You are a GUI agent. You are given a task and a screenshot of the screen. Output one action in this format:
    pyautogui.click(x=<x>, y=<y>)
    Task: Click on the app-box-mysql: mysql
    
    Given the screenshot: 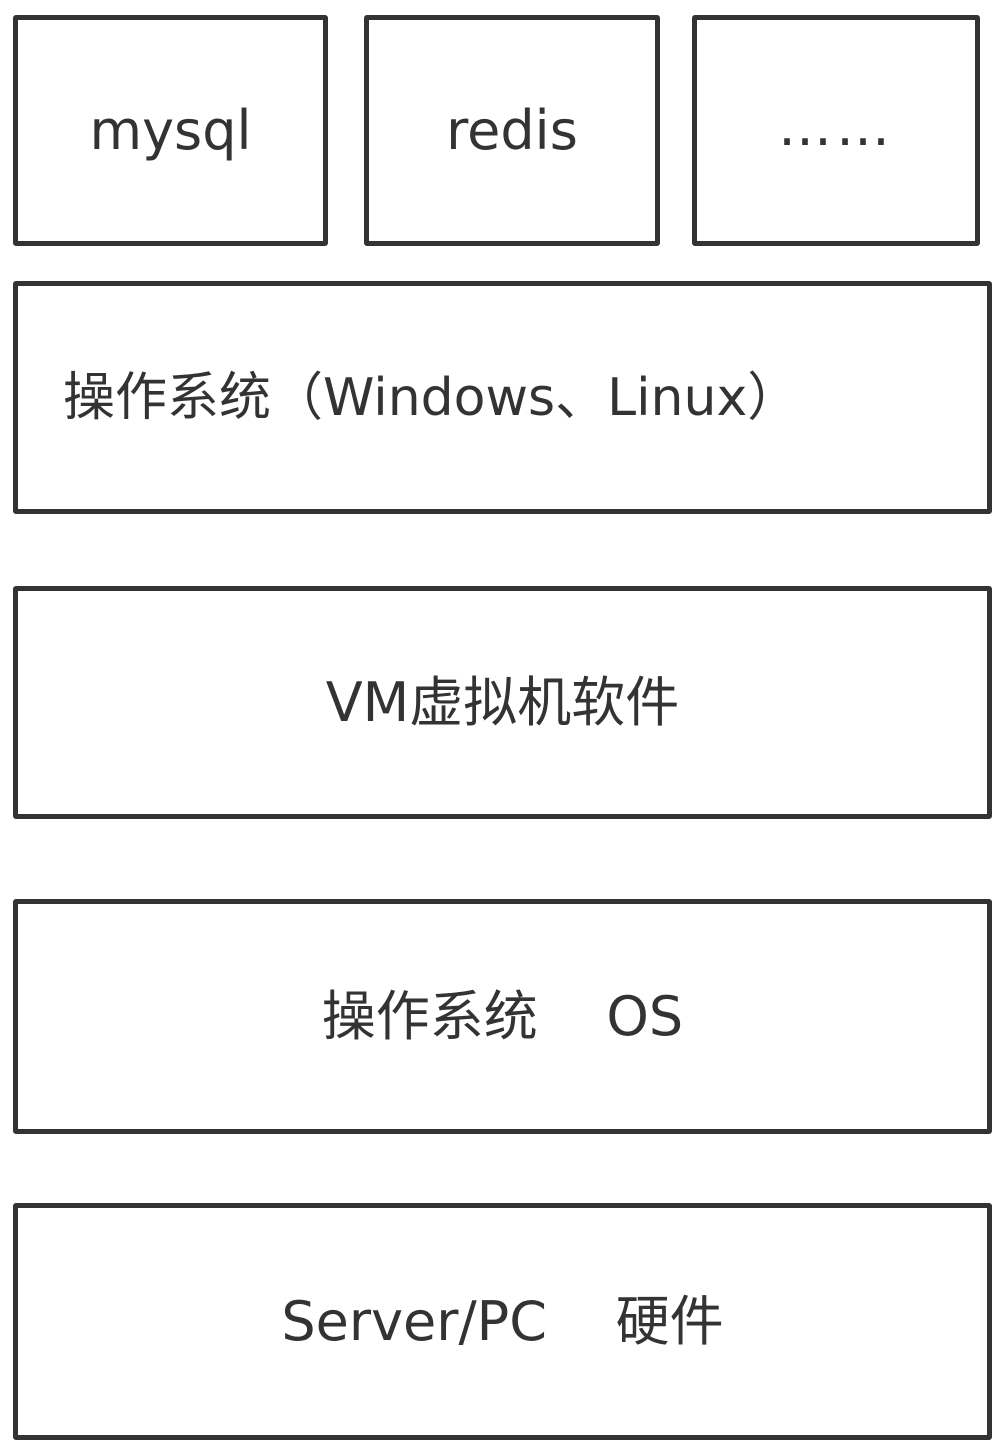 What is the action you would take?
    pyautogui.click(x=170, y=130)
    